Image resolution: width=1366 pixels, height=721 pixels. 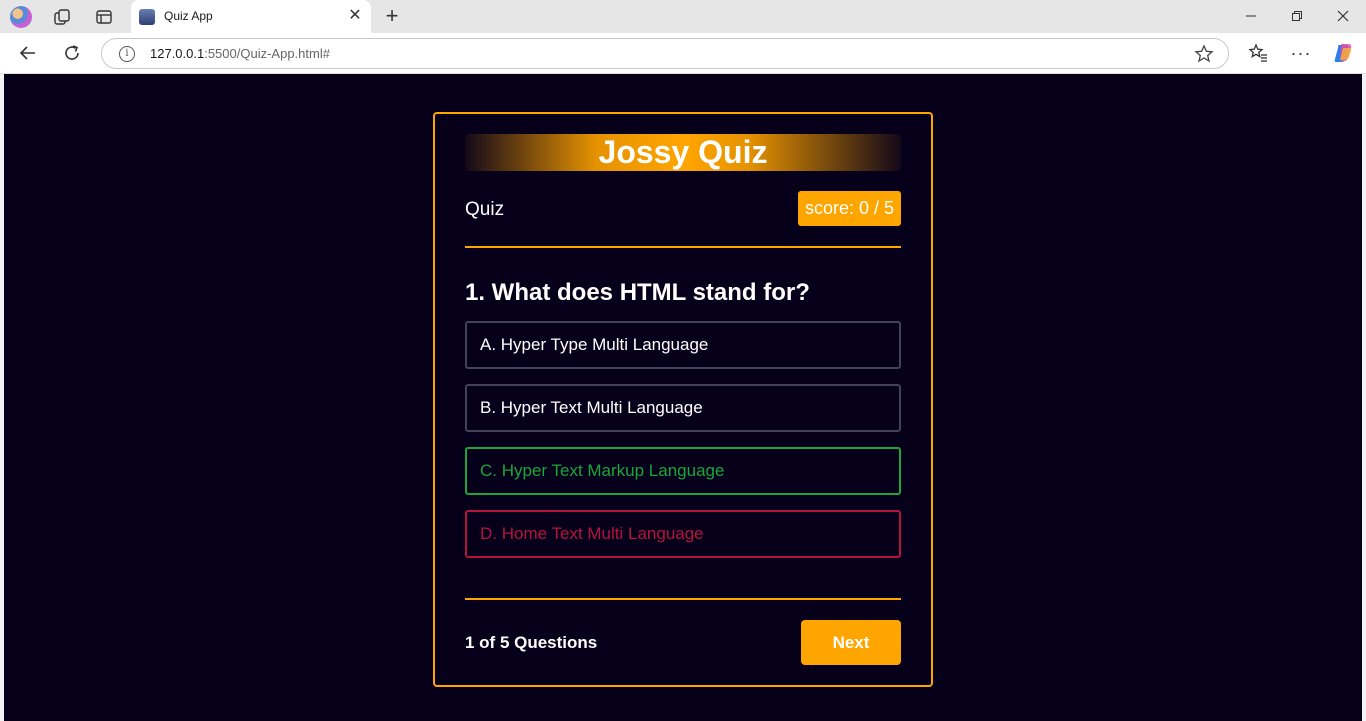 What do you see at coordinates (177, 53) in the screenshot?
I see `url-host: 127.0.0.1` at bounding box center [177, 53].